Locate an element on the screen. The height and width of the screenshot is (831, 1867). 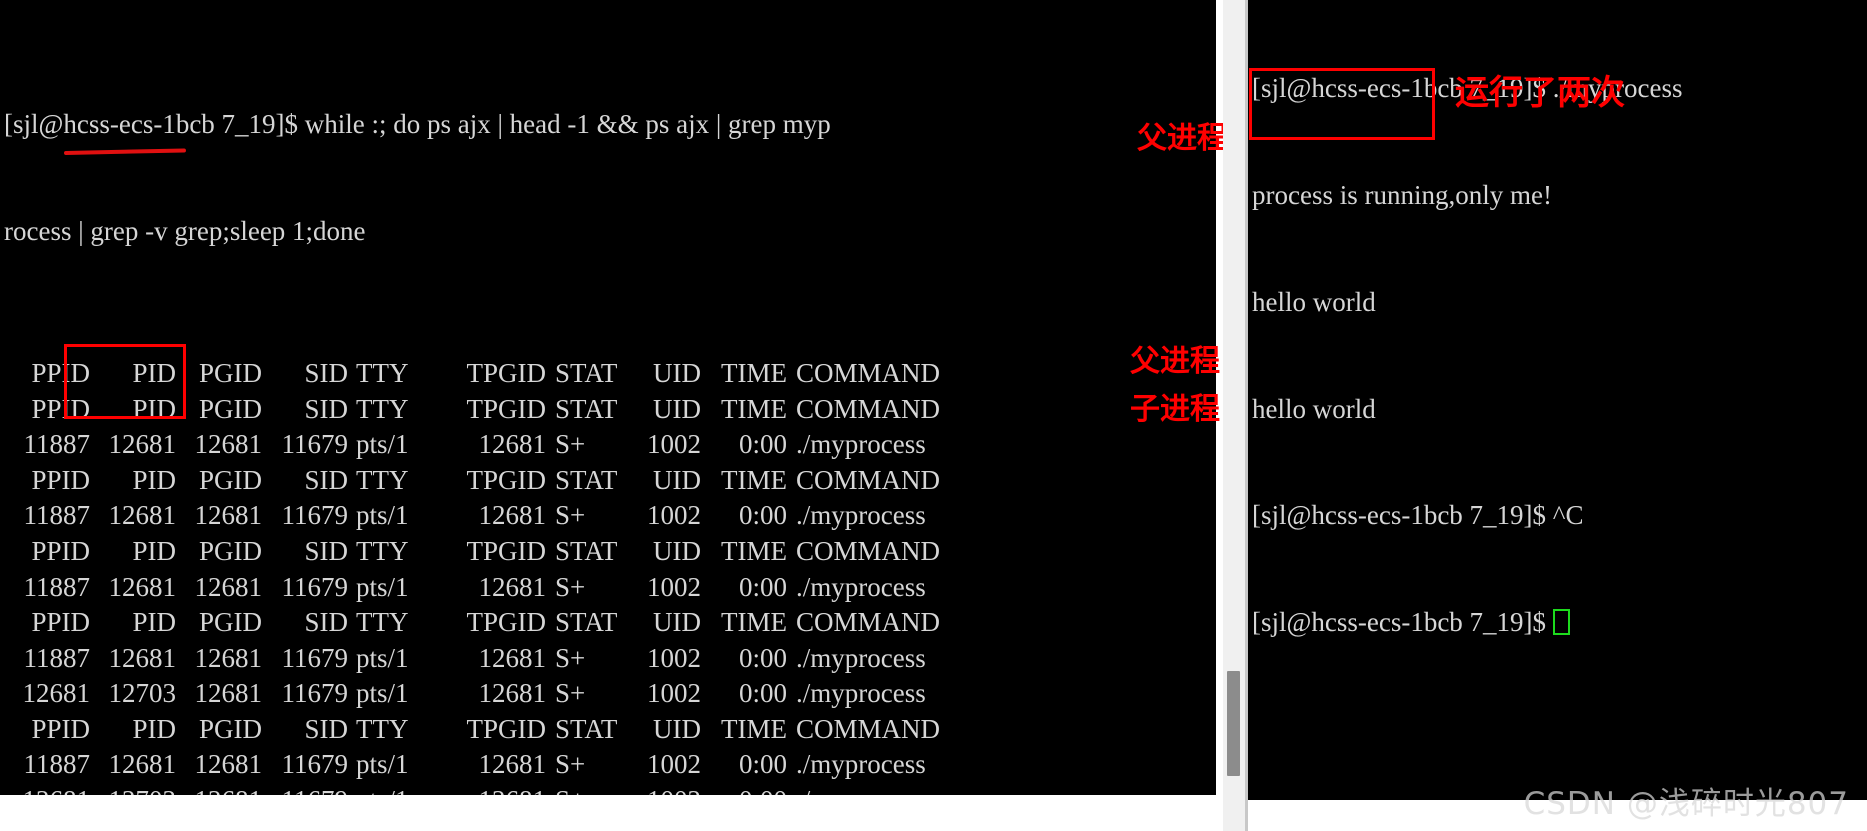
vertical-scrollbar-thumb is located at coordinates (1233, 723).